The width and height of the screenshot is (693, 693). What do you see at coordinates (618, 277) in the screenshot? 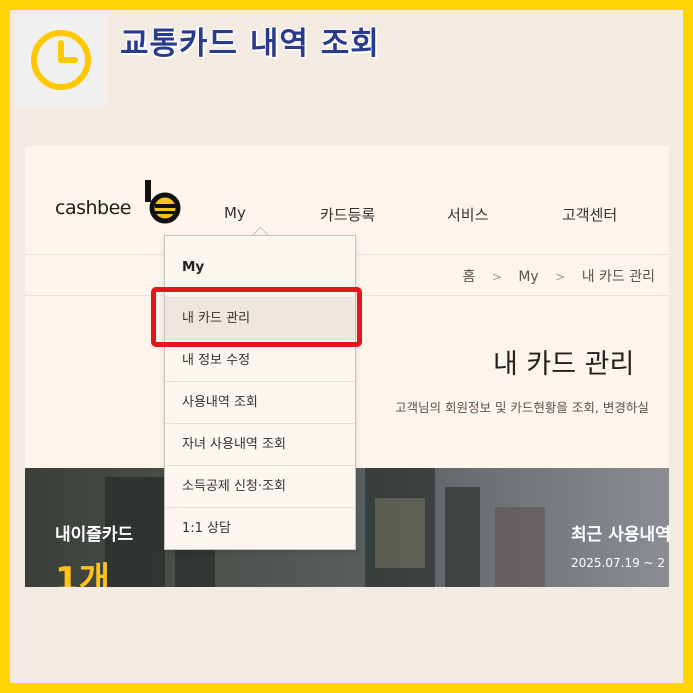
I see `breadcrumb-current: 내 카드 관리` at bounding box center [618, 277].